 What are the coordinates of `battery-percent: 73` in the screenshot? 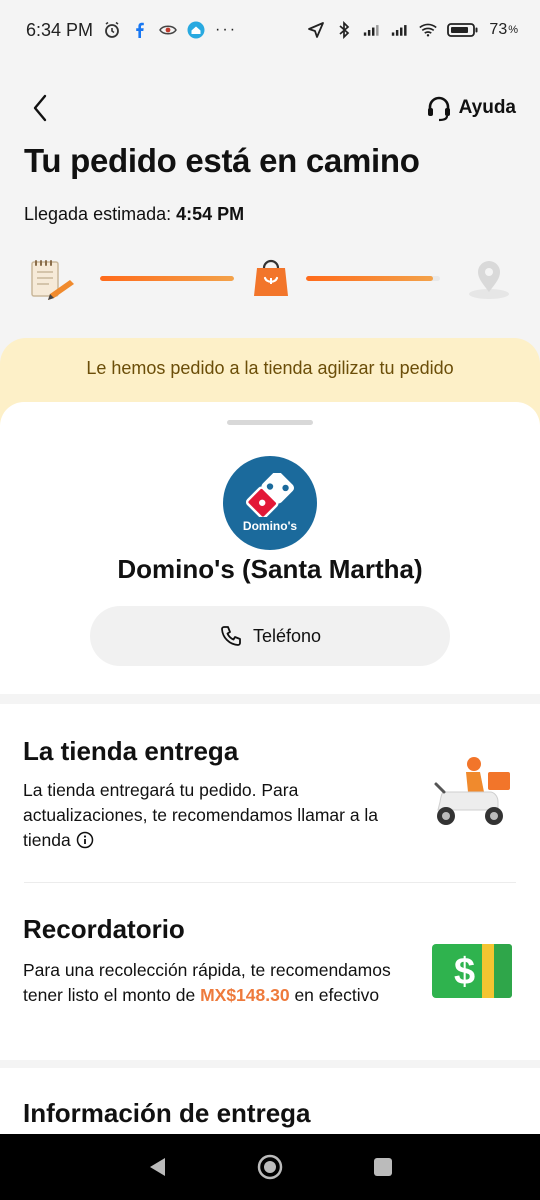 It's located at (498, 29).